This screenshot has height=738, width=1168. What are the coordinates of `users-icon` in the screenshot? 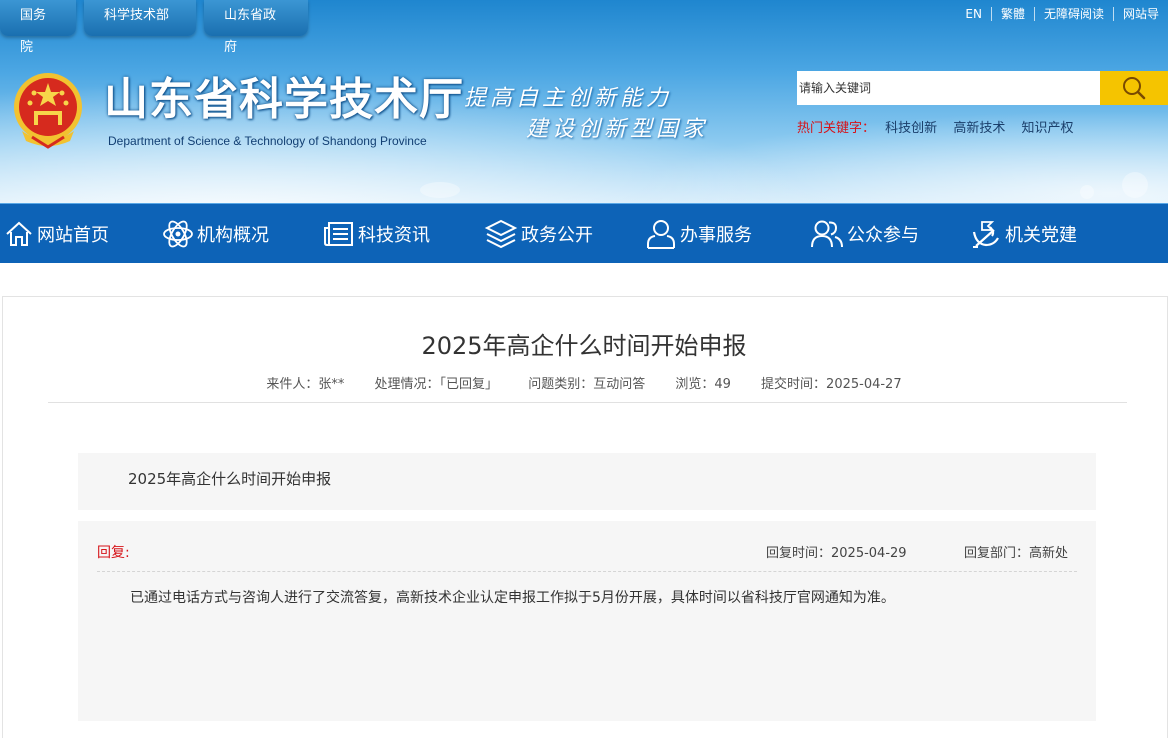 It's located at (827, 234).